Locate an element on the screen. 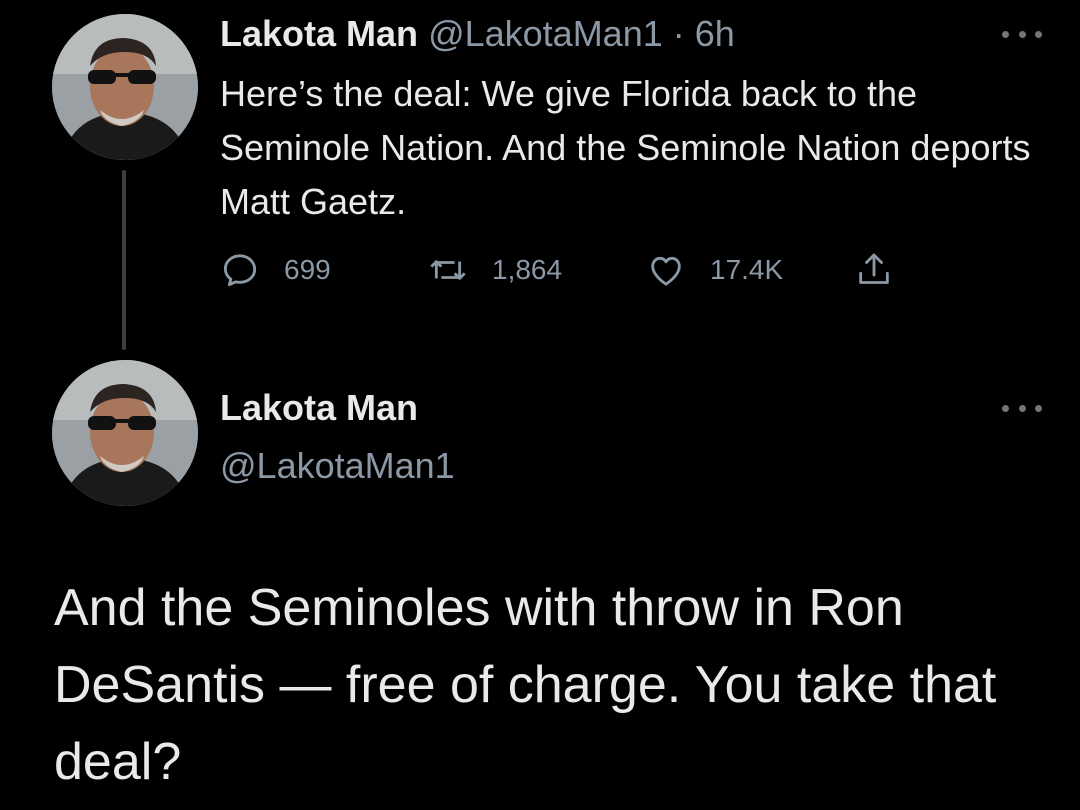 Image resolution: width=1080 pixels, height=810 pixels. tweet-header: Lakota Man @LakotaMan1 · 6h is located at coordinates (477, 34).